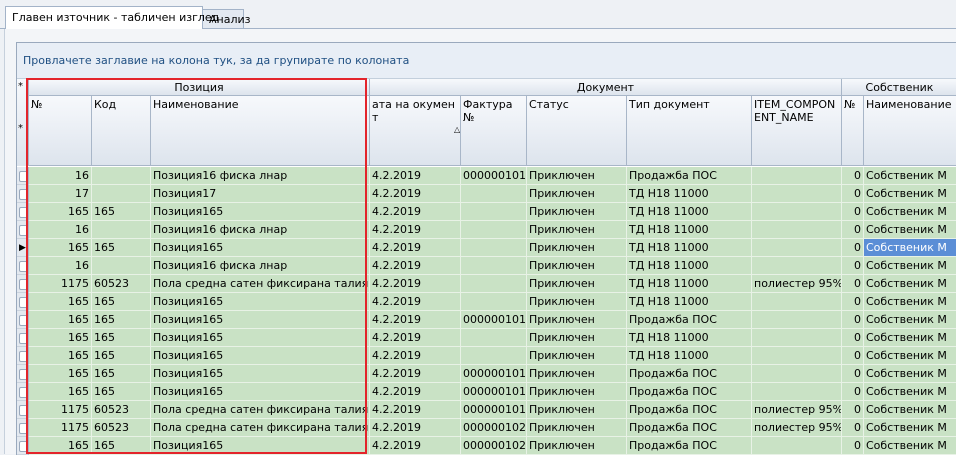  What do you see at coordinates (910, 131) in the screenshot?
I see `column-header-owner-name: Наименование` at bounding box center [910, 131].